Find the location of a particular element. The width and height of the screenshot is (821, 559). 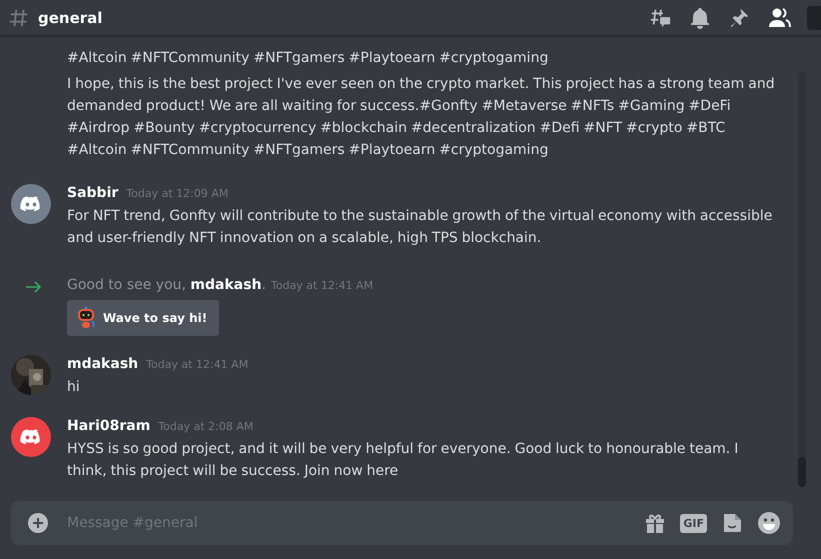

emoji-icon is located at coordinates (769, 523).